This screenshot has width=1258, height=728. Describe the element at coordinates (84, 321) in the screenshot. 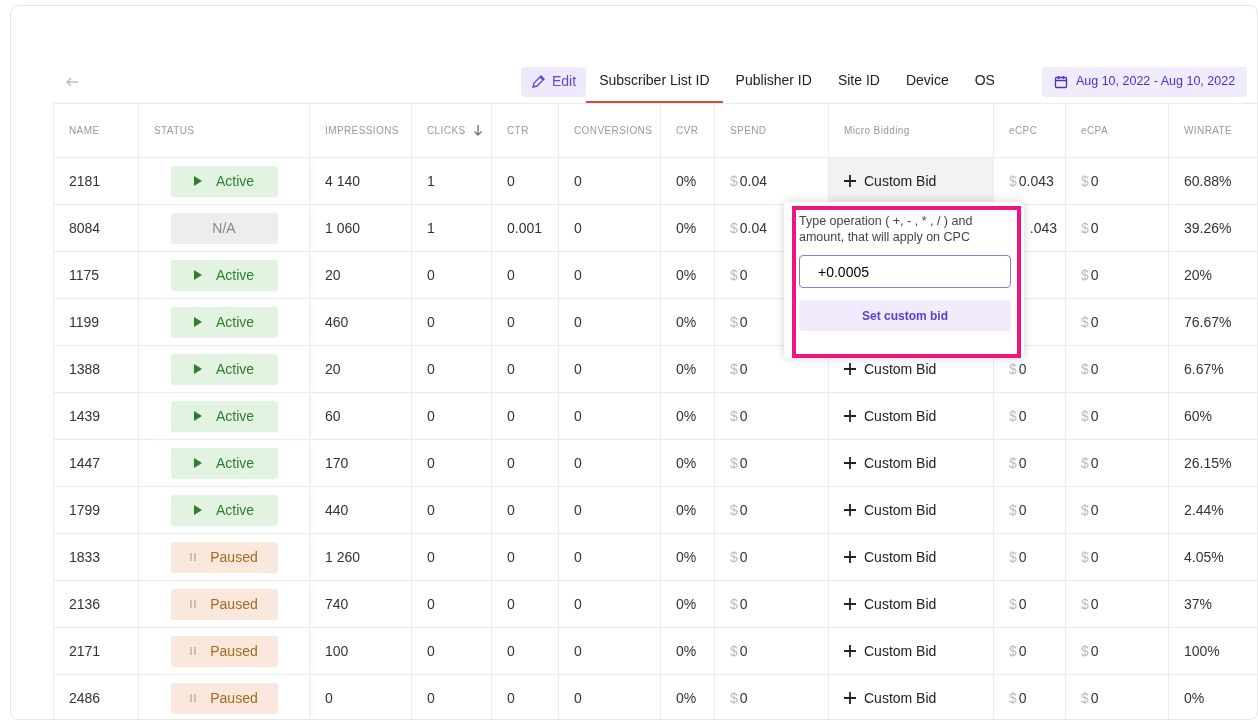

I see `table-cell-text: 1199` at that location.